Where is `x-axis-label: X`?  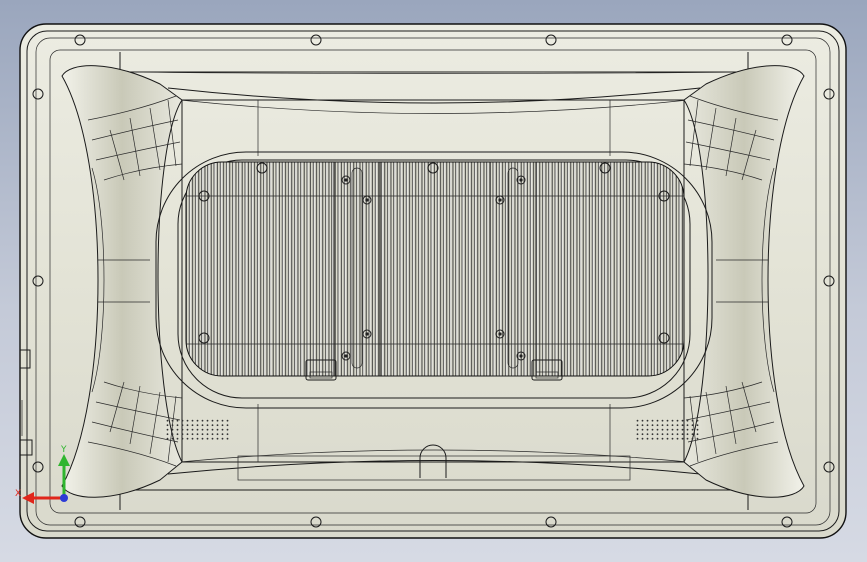 x-axis-label: X is located at coordinates (18, 494).